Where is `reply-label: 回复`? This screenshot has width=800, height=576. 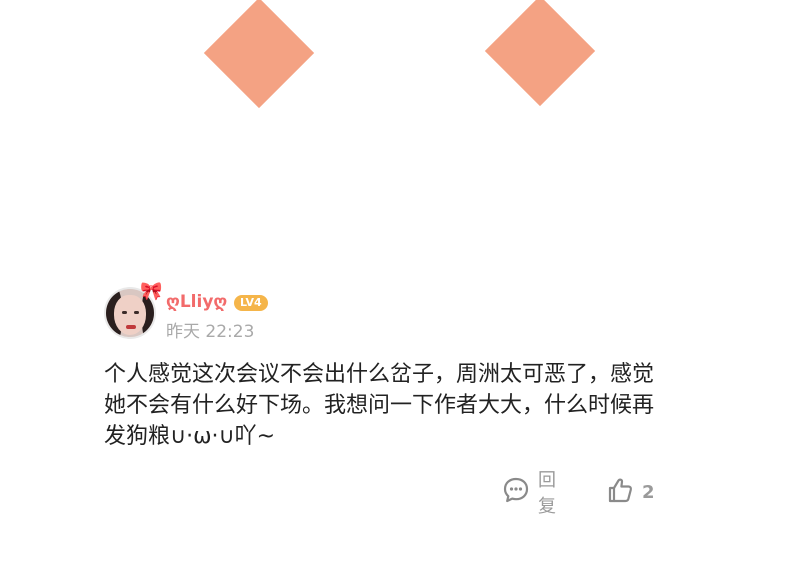 reply-label: 回复 is located at coordinates (547, 493).